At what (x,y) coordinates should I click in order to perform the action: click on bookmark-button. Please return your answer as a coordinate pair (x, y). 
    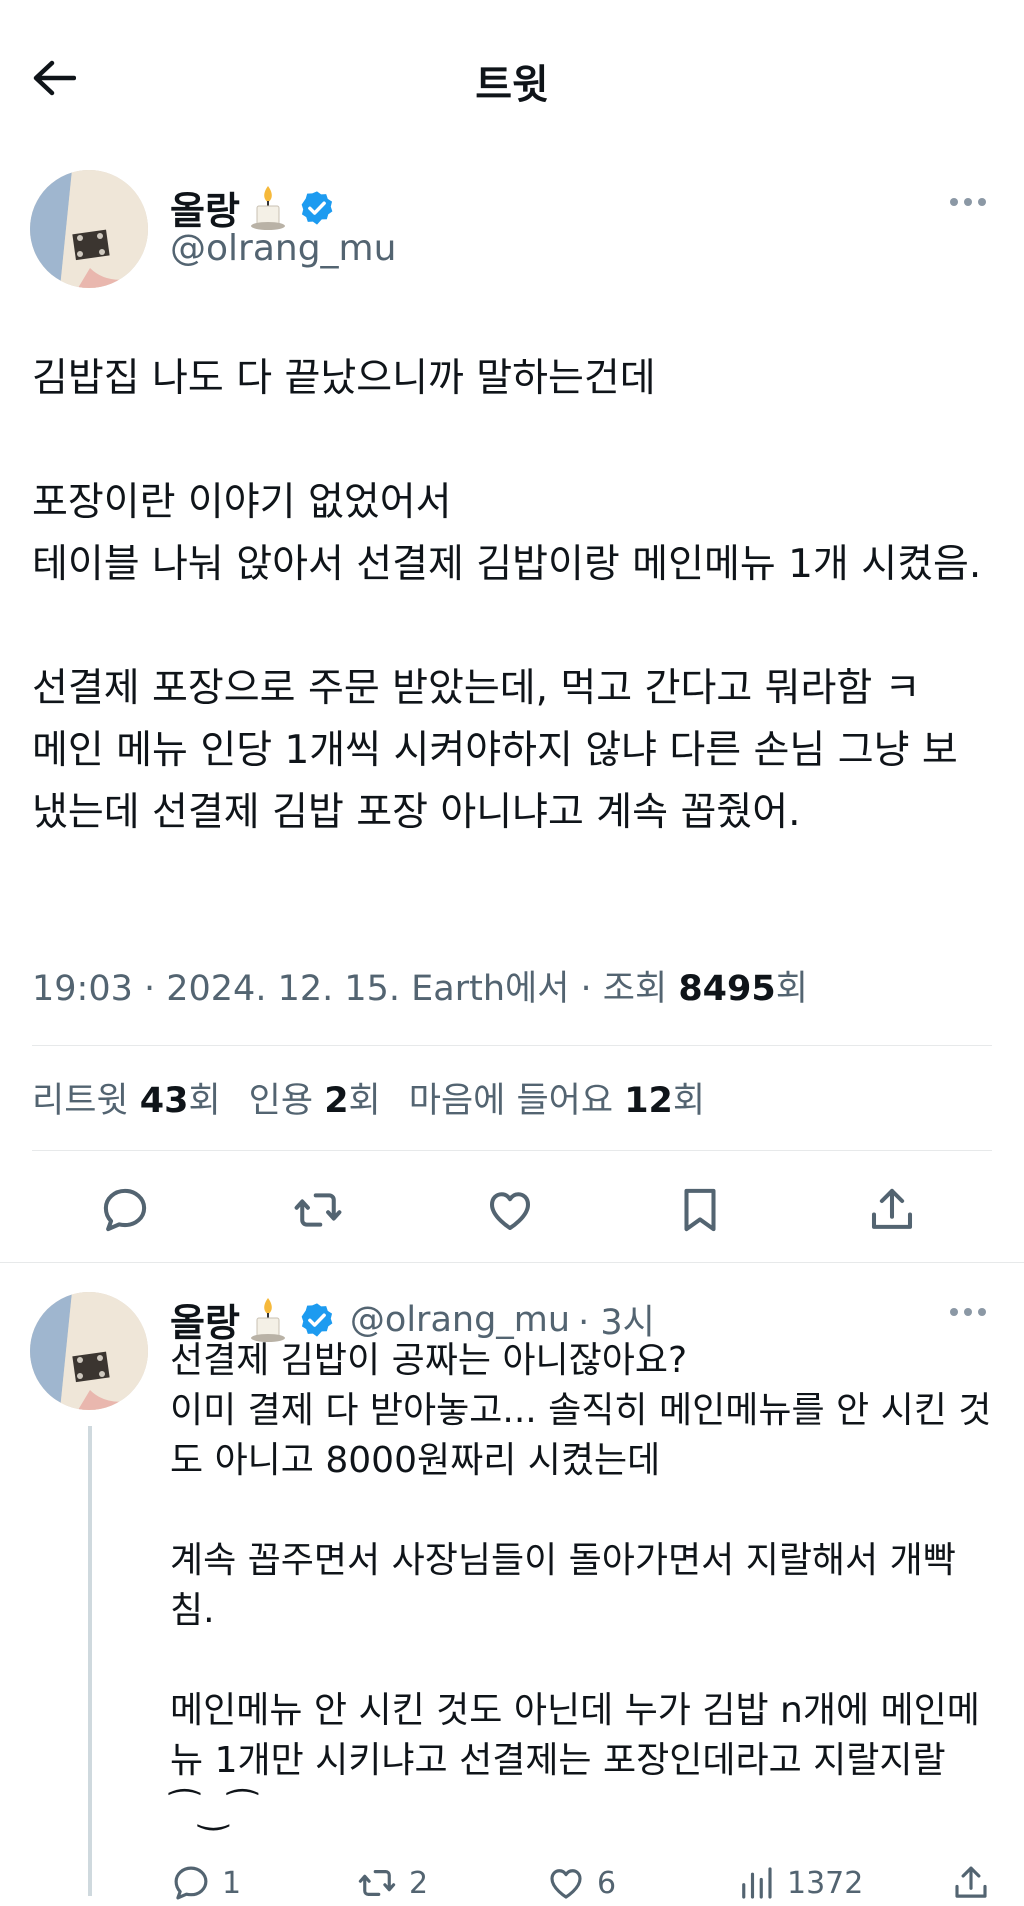
    Looking at the image, I should click on (700, 1210).